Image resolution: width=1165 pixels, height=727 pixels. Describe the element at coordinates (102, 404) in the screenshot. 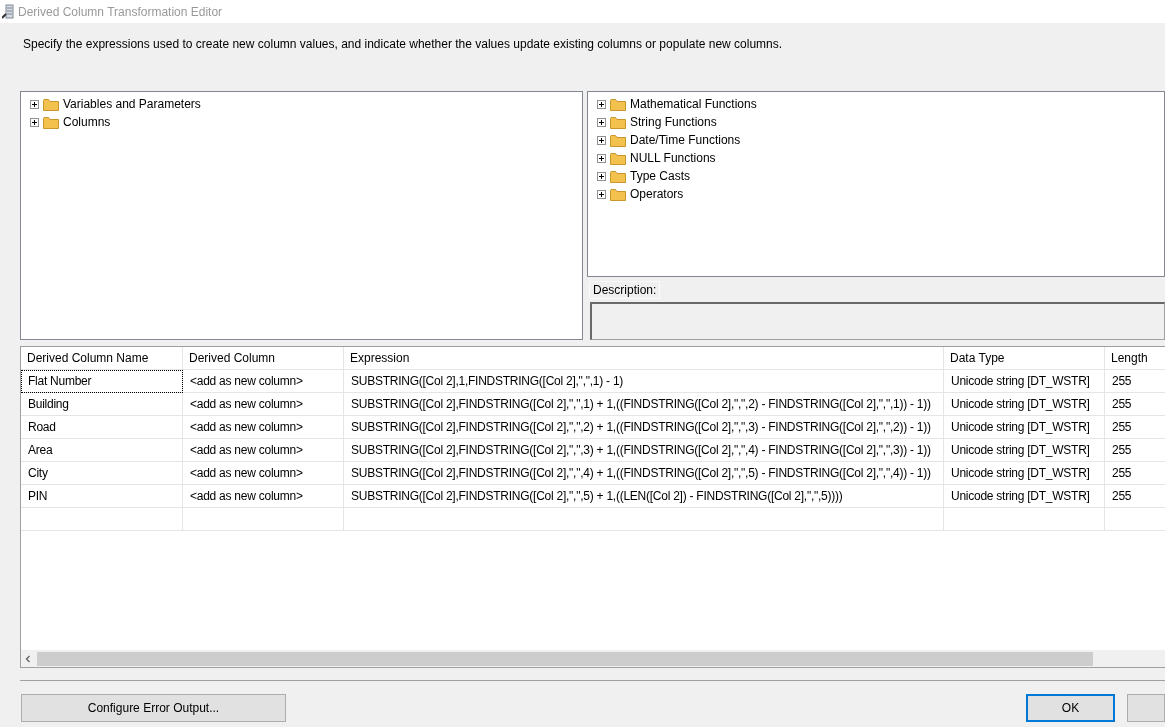

I see `table-cell: Building` at that location.